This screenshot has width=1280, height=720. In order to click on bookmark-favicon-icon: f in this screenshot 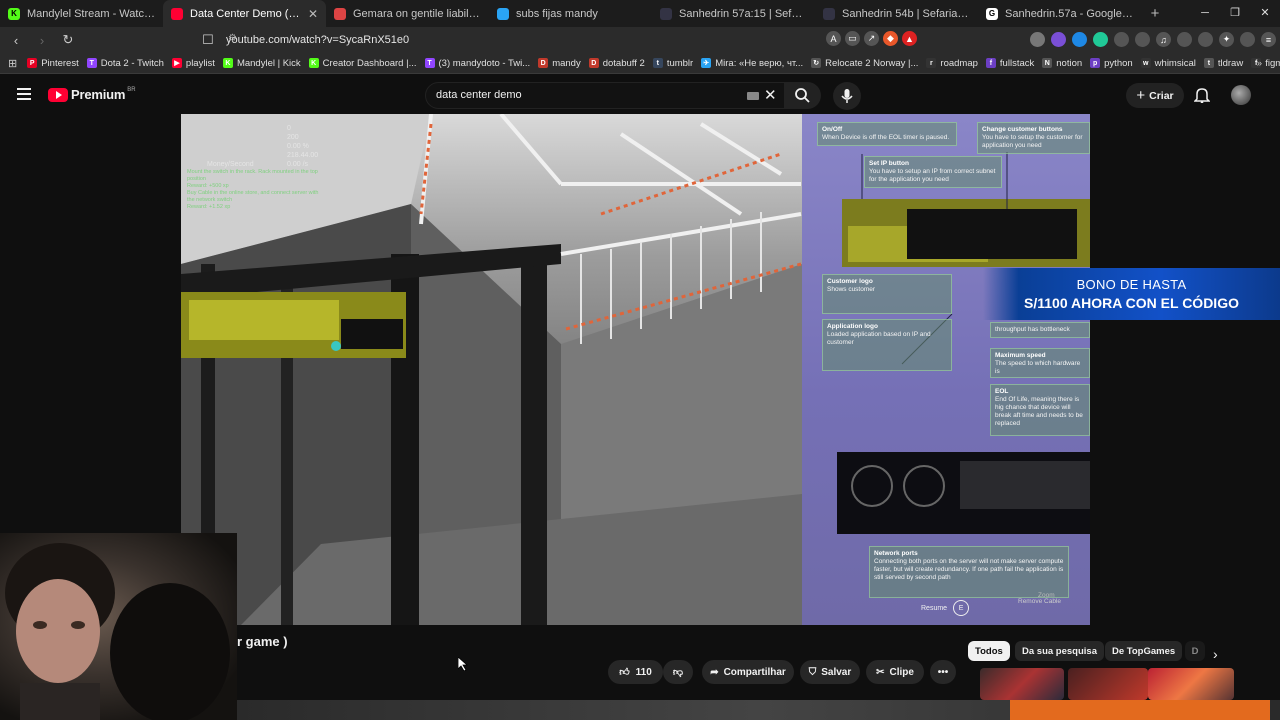, I will do `click(990, 63)`.